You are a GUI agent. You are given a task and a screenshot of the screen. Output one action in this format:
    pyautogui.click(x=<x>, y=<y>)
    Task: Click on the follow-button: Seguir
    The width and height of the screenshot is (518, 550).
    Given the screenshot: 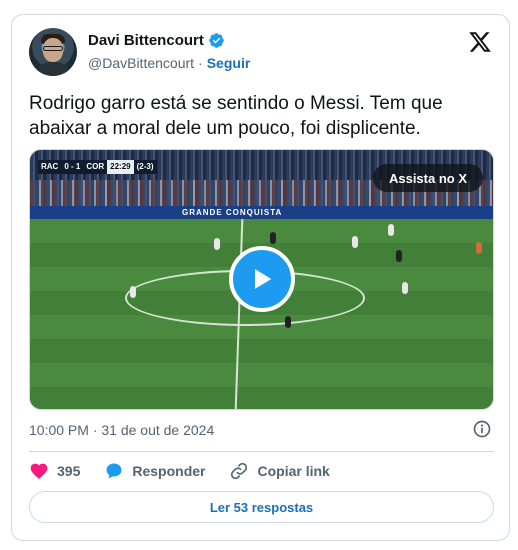 What is the action you would take?
    pyautogui.click(x=229, y=63)
    